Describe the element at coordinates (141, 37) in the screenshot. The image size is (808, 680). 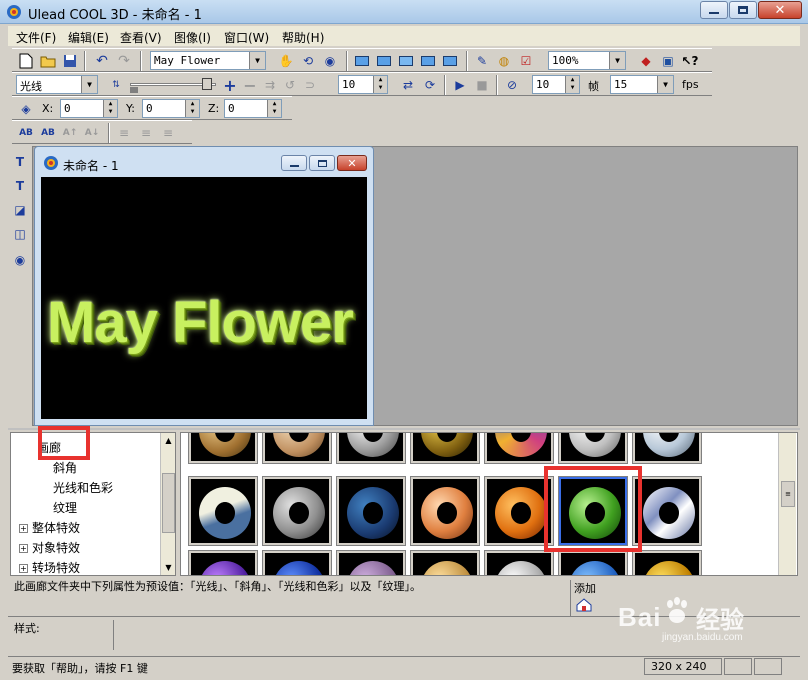
I see `menu-view: 查看(V)` at that location.